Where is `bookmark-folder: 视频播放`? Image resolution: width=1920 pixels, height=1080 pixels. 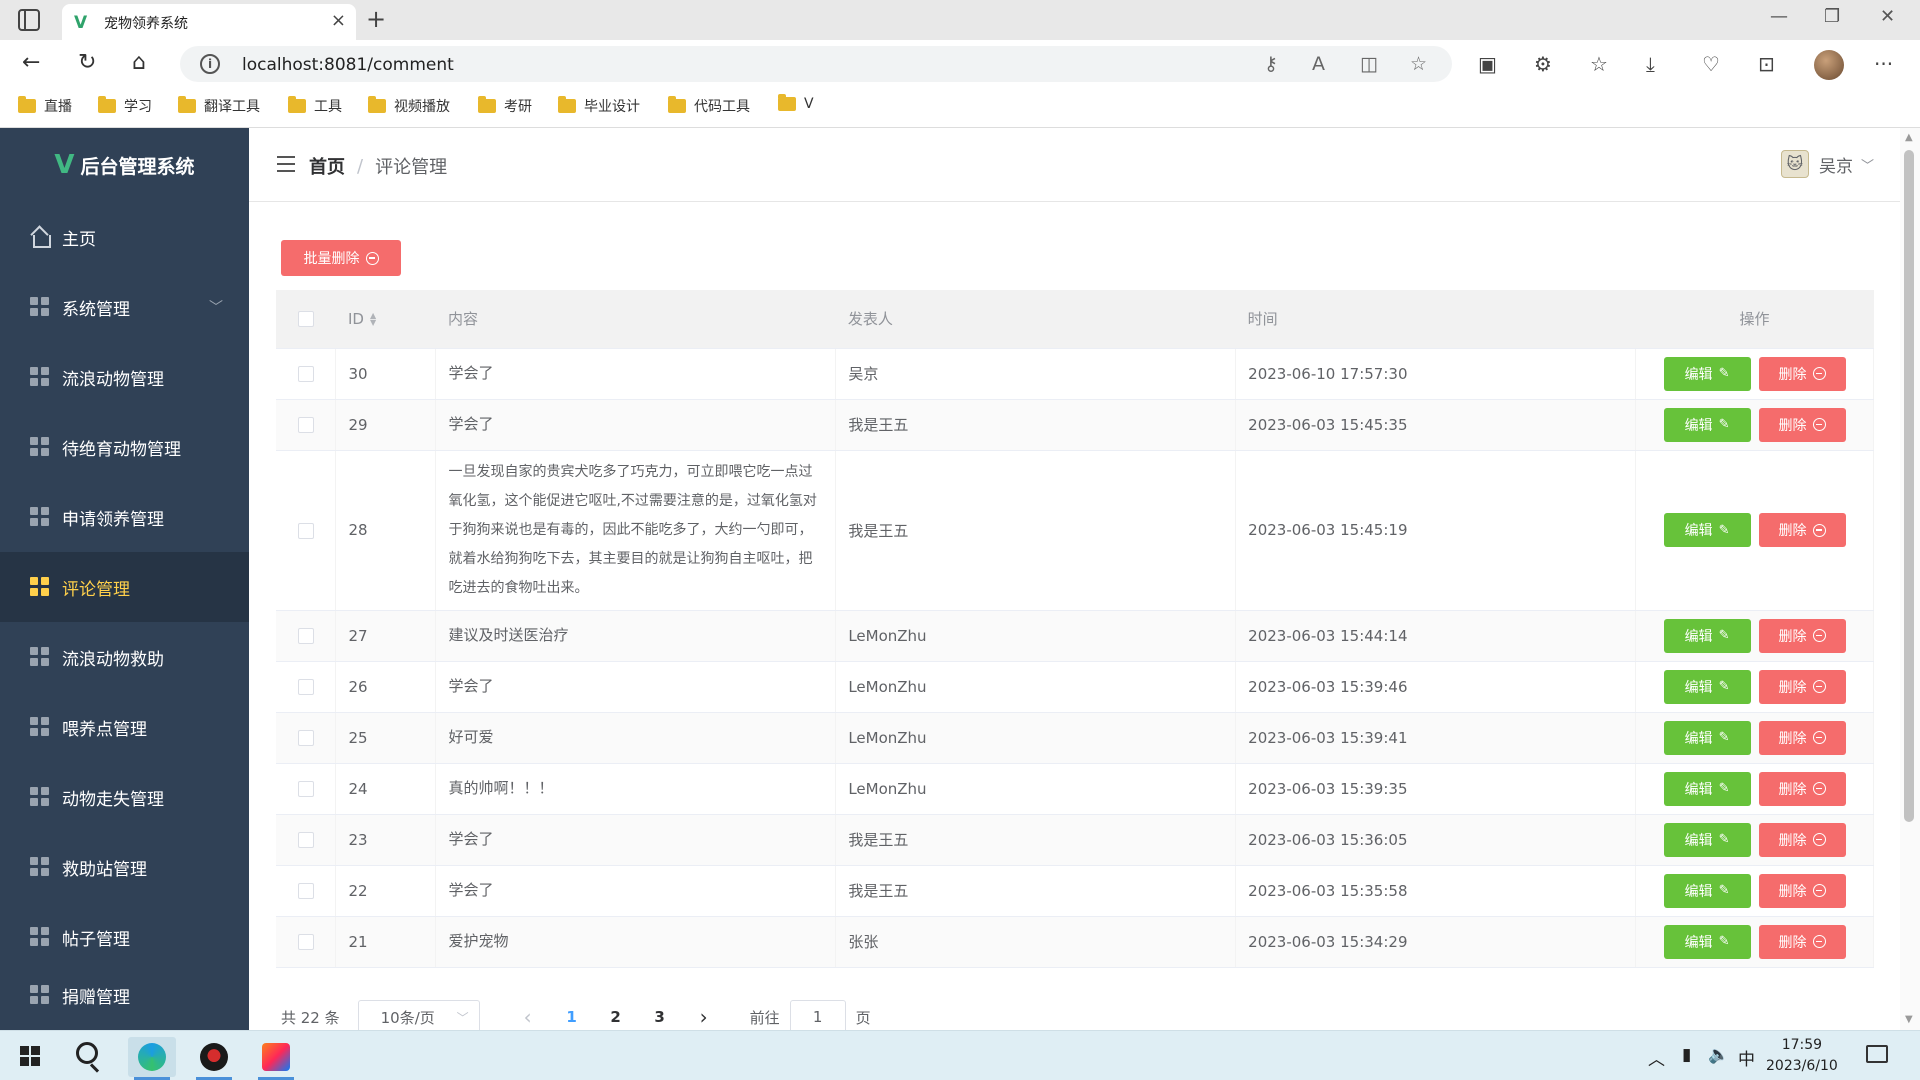
bookmark-folder: 视频播放 is located at coordinates (409, 106).